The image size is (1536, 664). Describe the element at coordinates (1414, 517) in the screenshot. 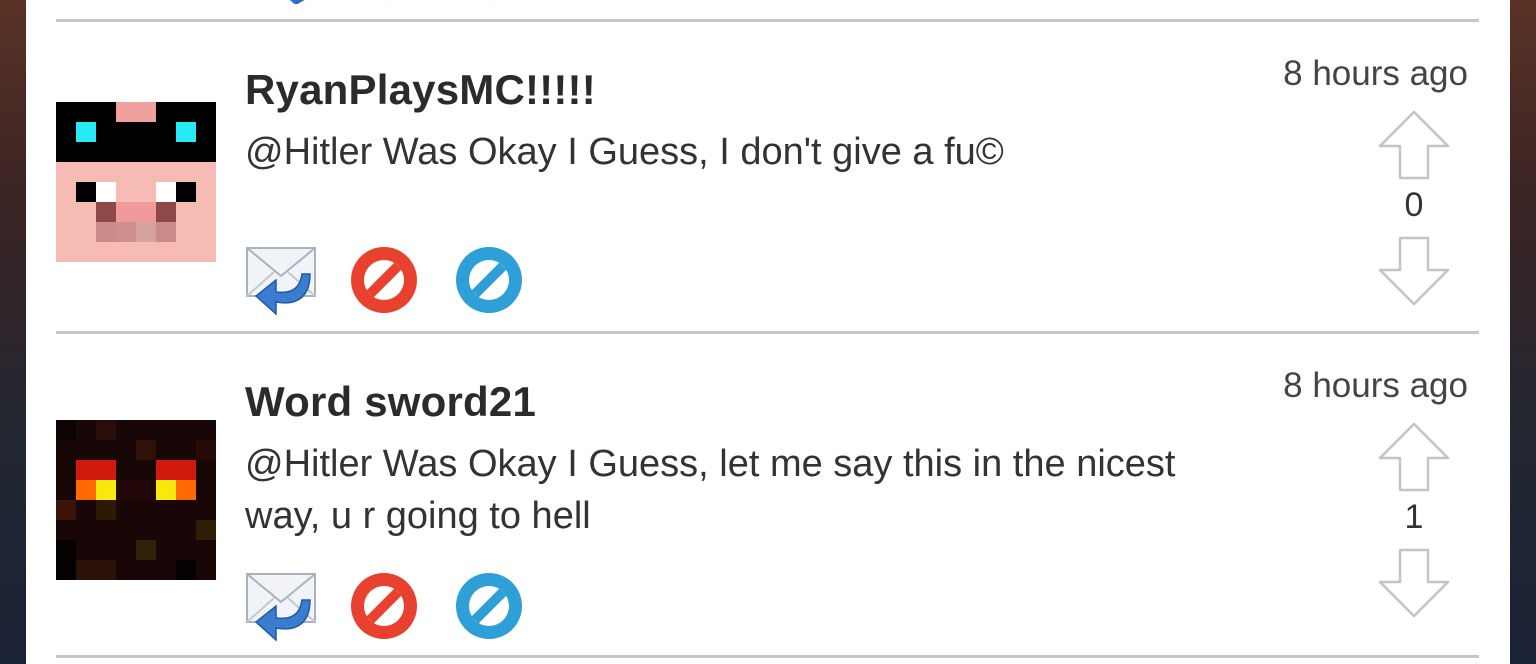

I see `vote-count: 1` at that location.